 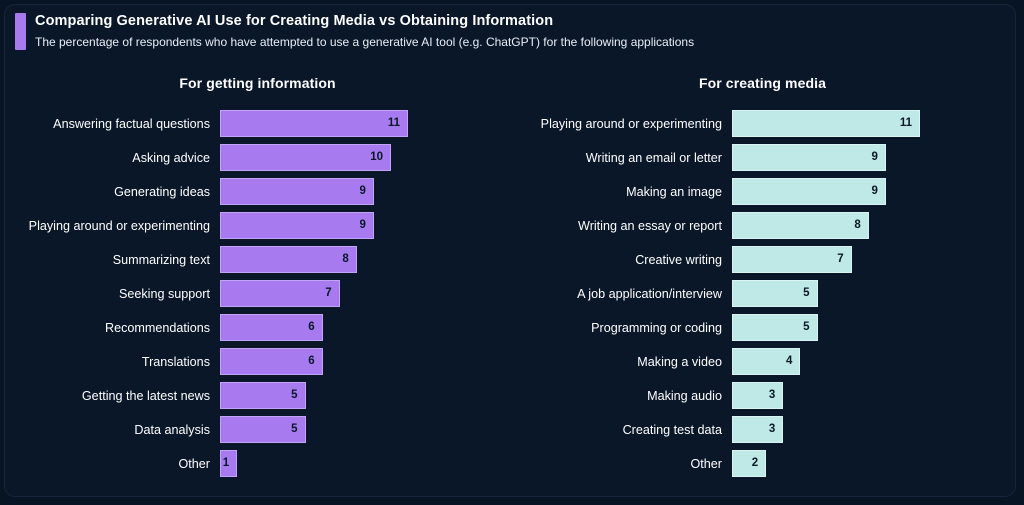 I want to click on bar-row: Playing around or experimenting 9, so click(x=257, y=226).